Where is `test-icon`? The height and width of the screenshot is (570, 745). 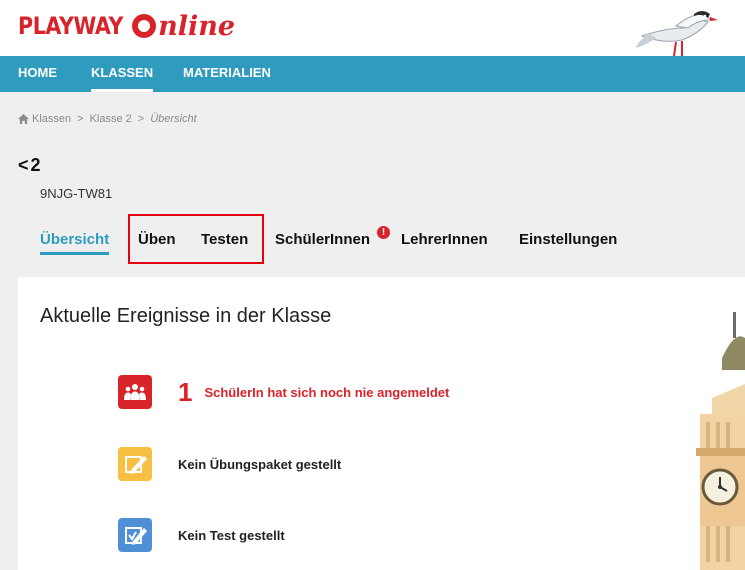
test-icon is located at coordinates (135, 535).